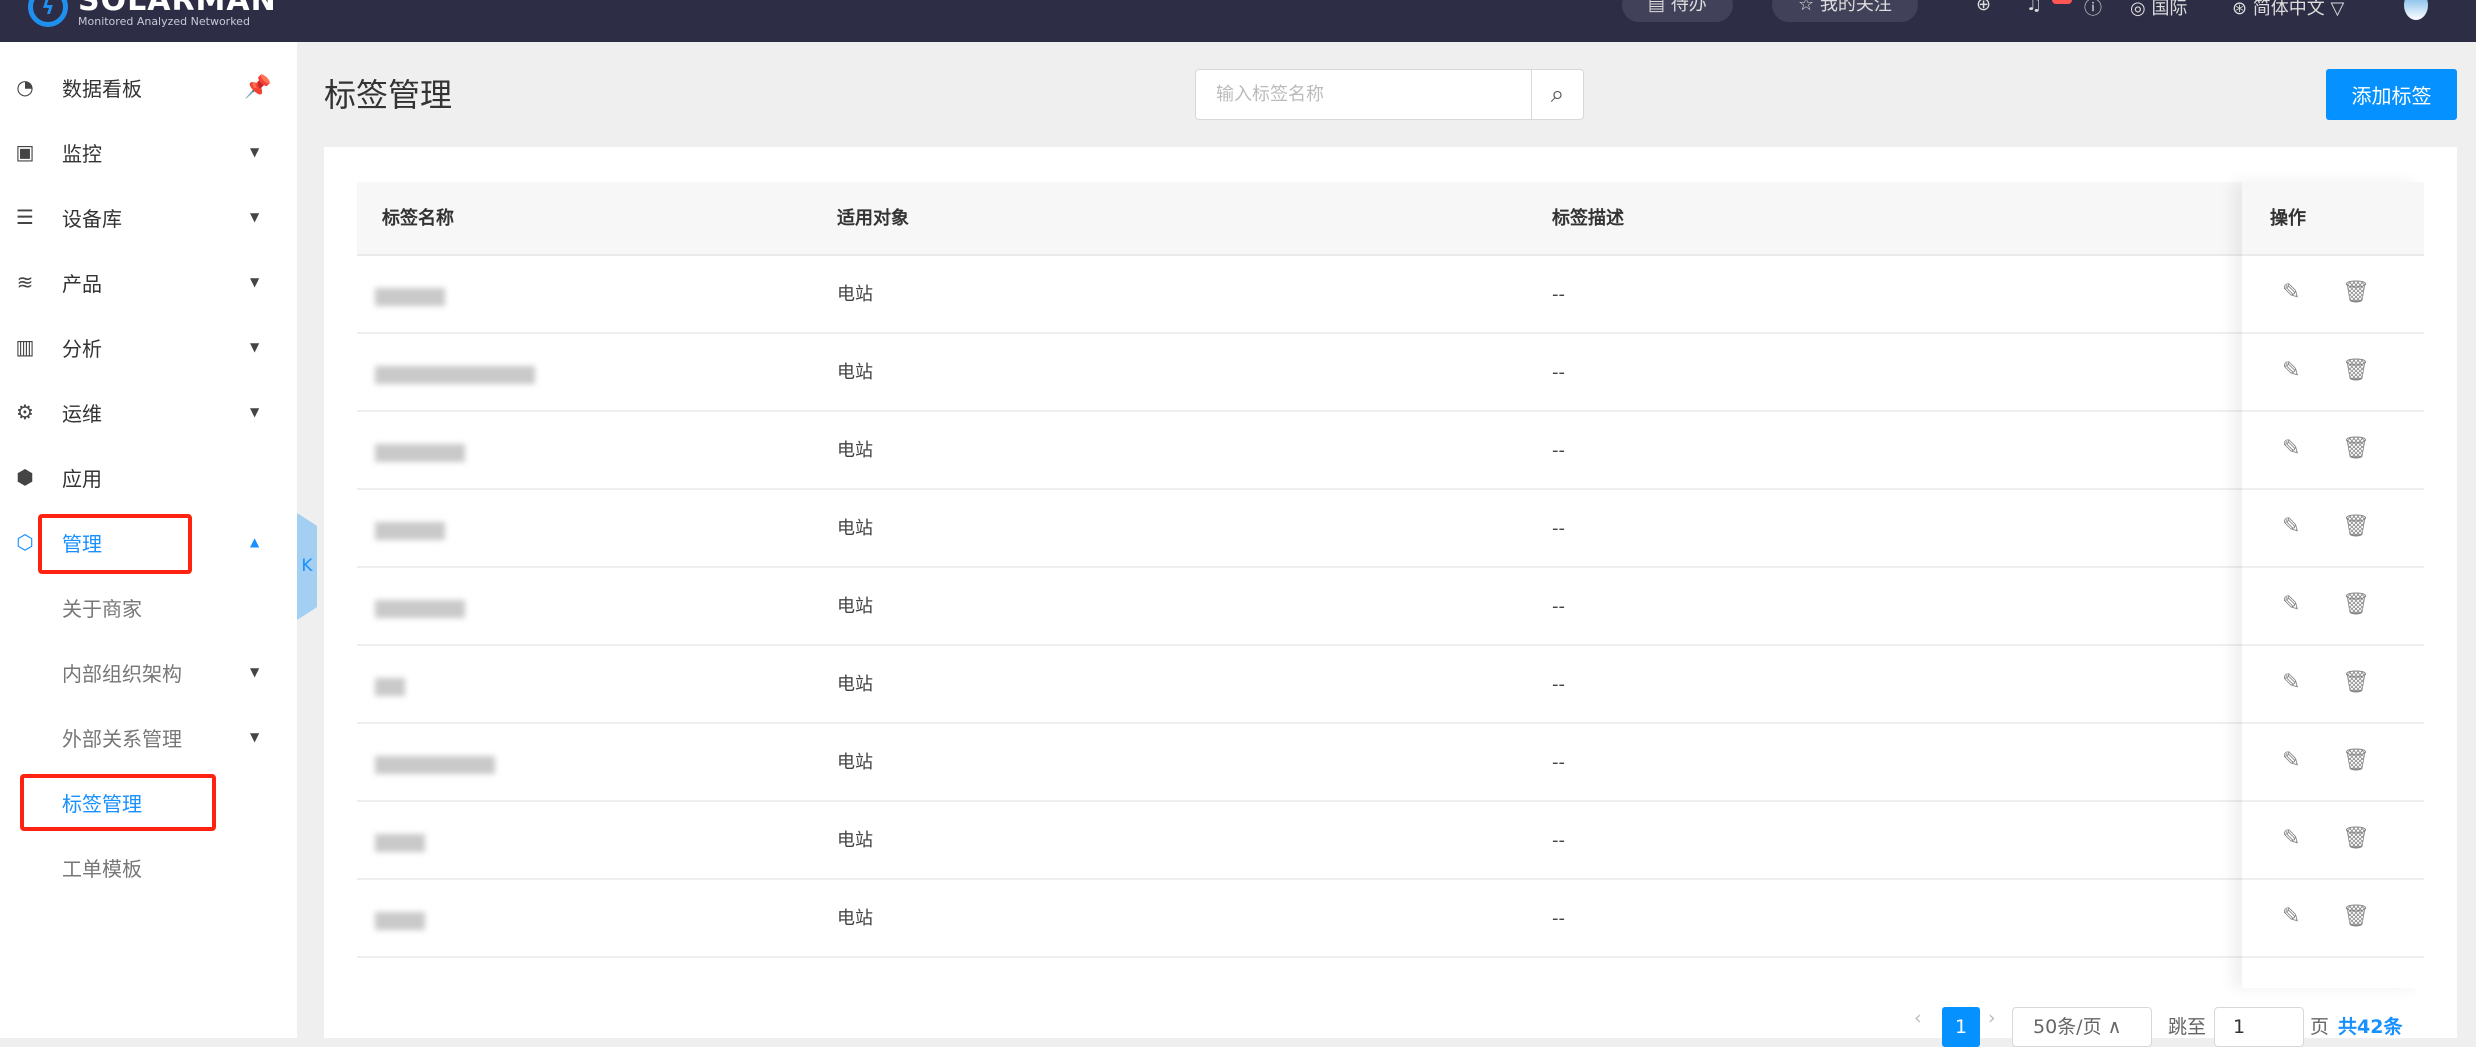 The image size is (2476, 1047). Describe the element at coordinates (148, 217) in the screenshot. I see `sidebar-item-device: ☰ 设备库 ▼` at that location.